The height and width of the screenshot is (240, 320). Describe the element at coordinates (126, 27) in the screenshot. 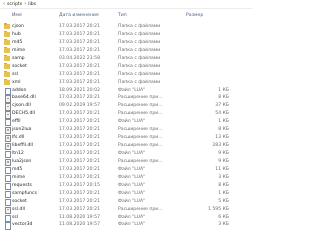

I see `file-row: cjson 17.03.2017 20:21 Папка с файлами` at that location.